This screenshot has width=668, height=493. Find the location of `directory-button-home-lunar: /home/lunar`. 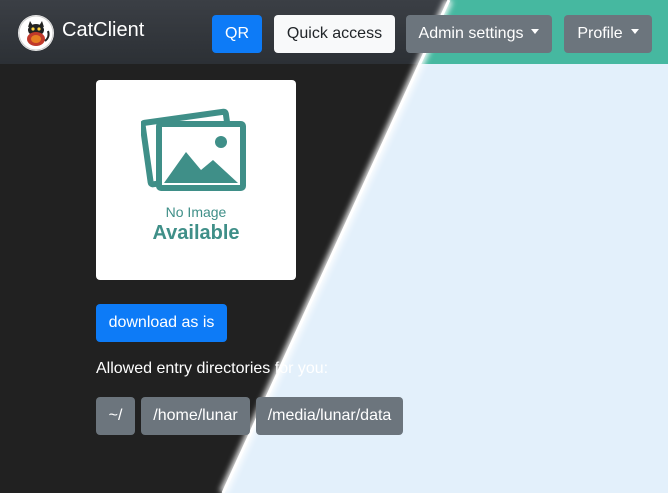

directory-button-home-lunar: /home/lunar is located at coordinates (195, 416).